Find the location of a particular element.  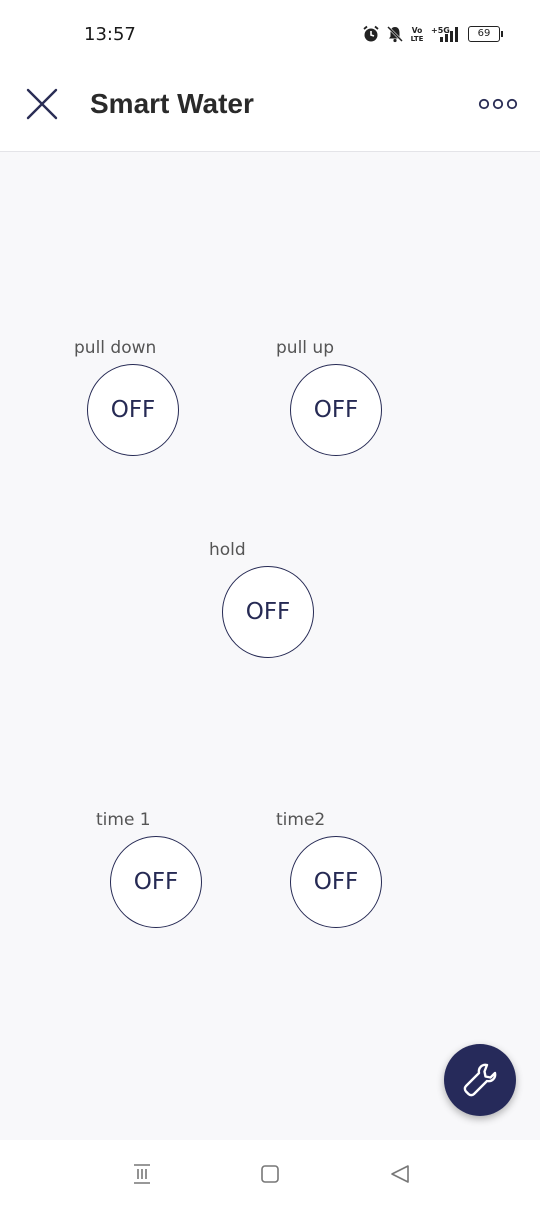

close-button is located at coordinates (42, 104).